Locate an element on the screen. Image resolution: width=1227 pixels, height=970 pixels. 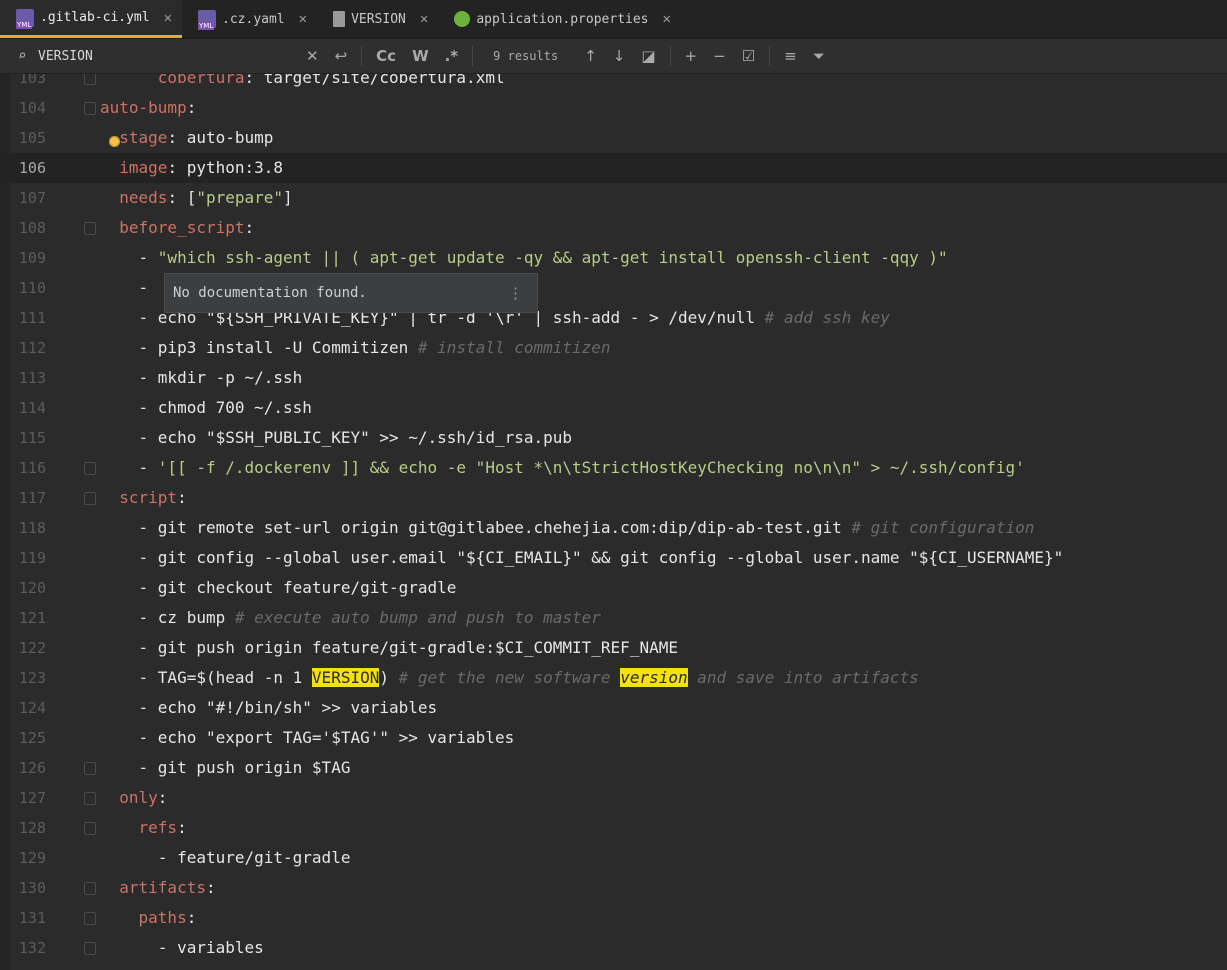
whole-words-button: W is located at coordinates (420, 56).